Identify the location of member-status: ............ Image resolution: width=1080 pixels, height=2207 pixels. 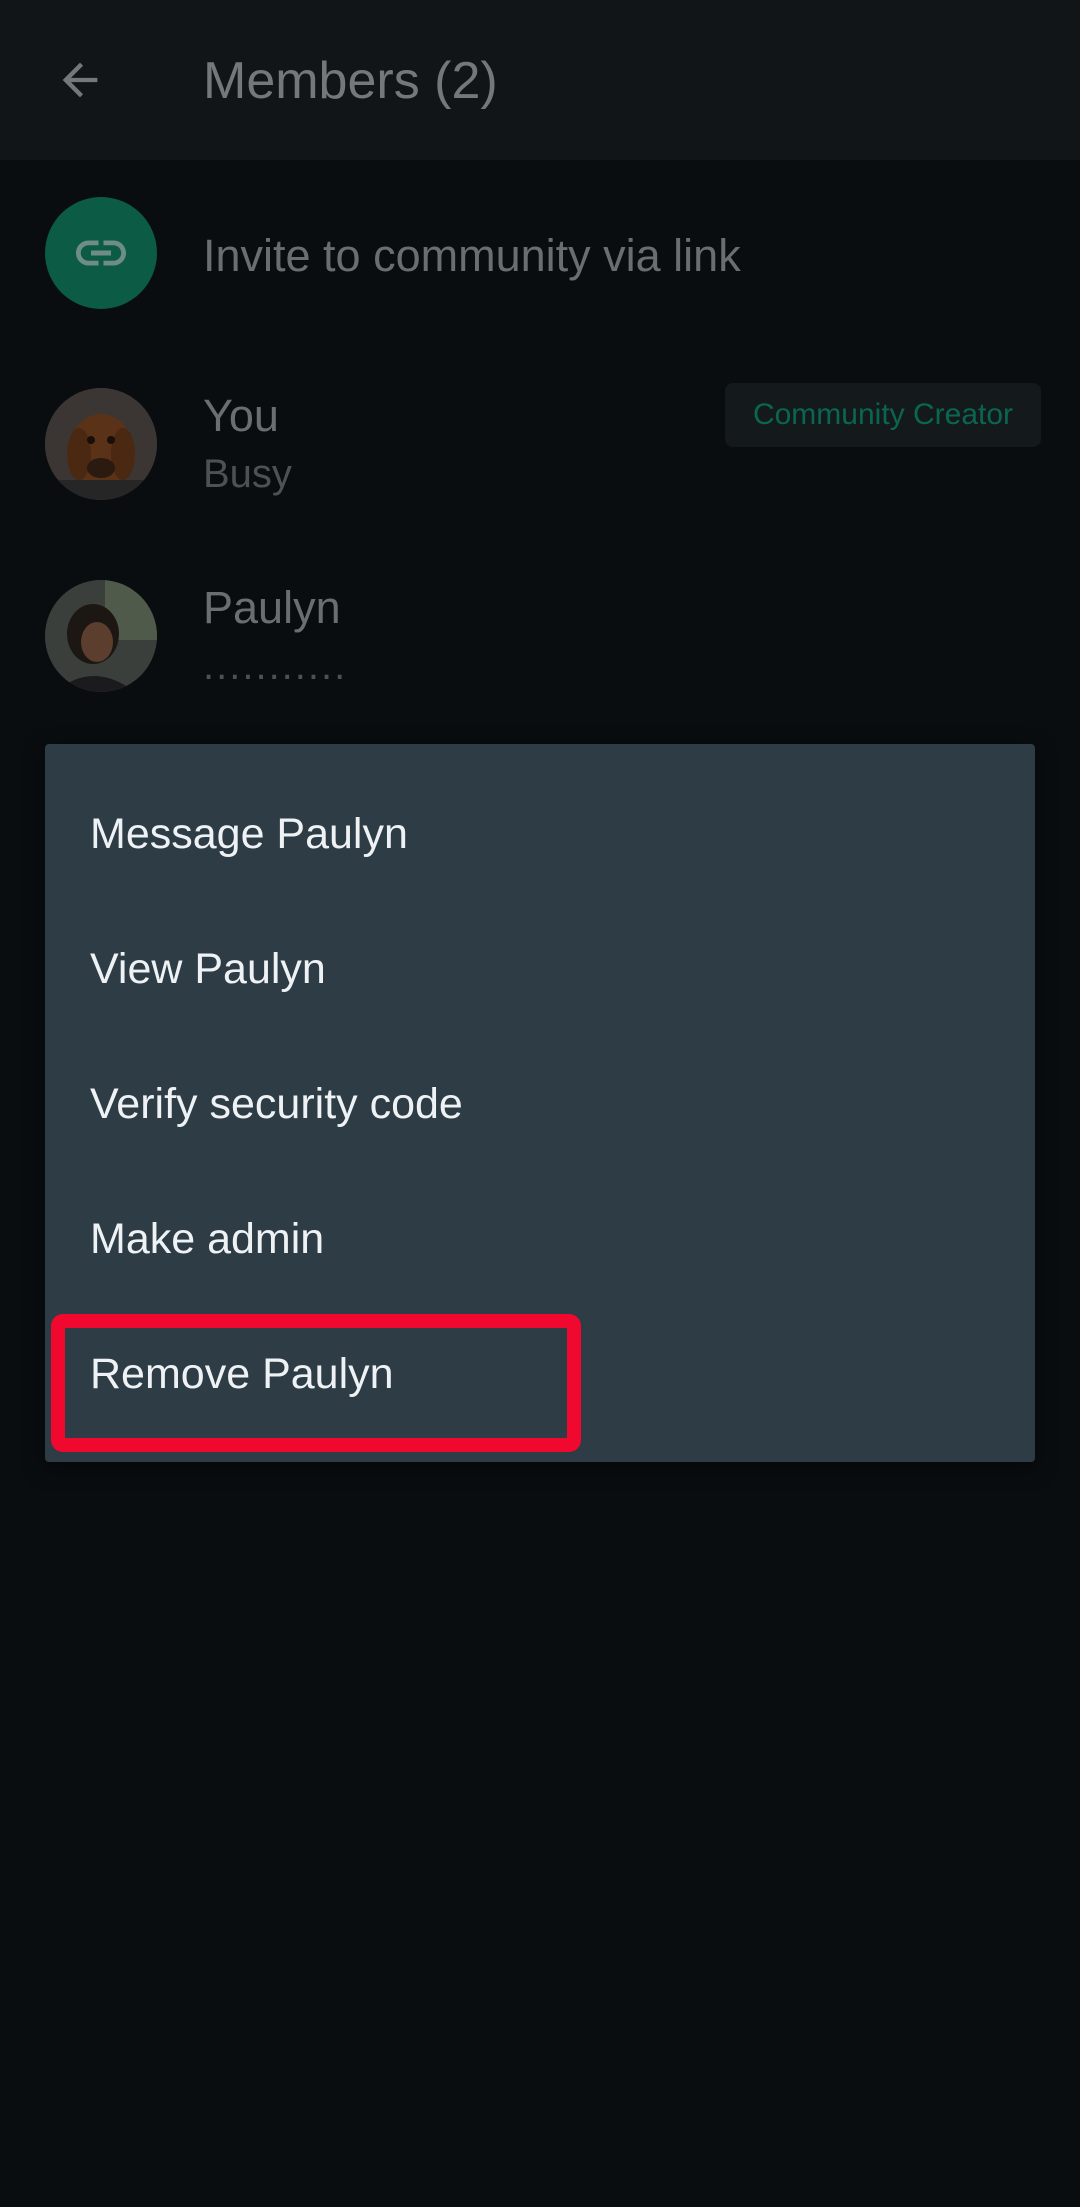
(275, 666).